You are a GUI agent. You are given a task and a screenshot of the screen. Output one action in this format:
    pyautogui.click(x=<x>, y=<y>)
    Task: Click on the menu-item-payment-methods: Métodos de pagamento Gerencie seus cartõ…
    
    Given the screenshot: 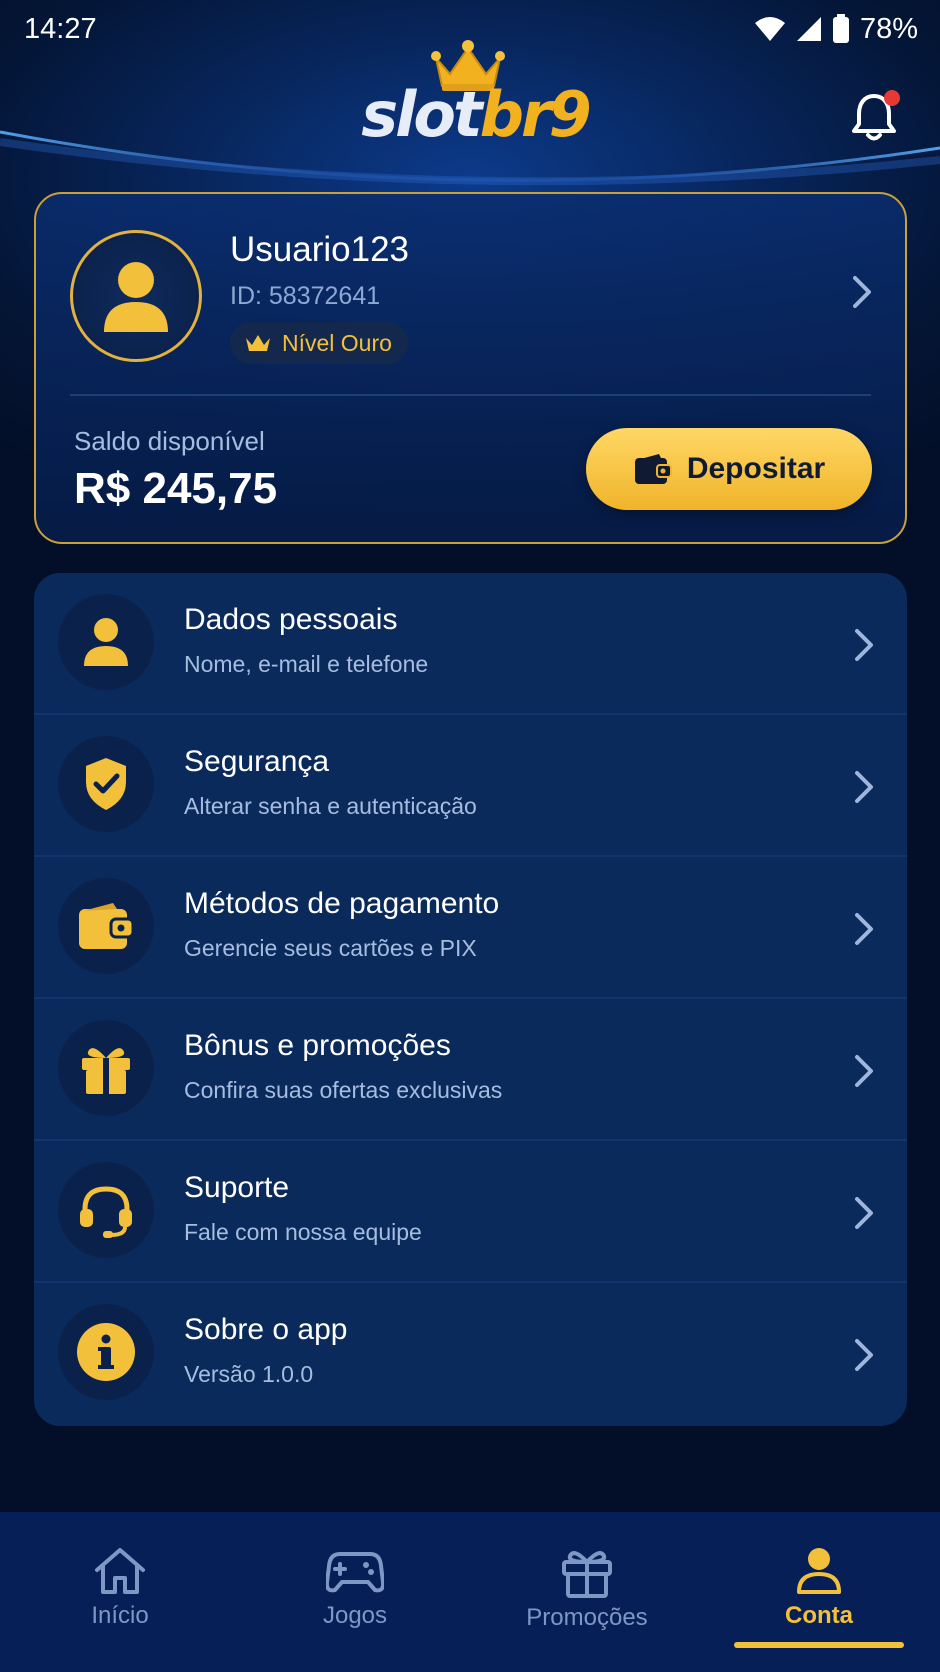 What is the action you would take?
    pyautogui.click(x=470, y=928)
    